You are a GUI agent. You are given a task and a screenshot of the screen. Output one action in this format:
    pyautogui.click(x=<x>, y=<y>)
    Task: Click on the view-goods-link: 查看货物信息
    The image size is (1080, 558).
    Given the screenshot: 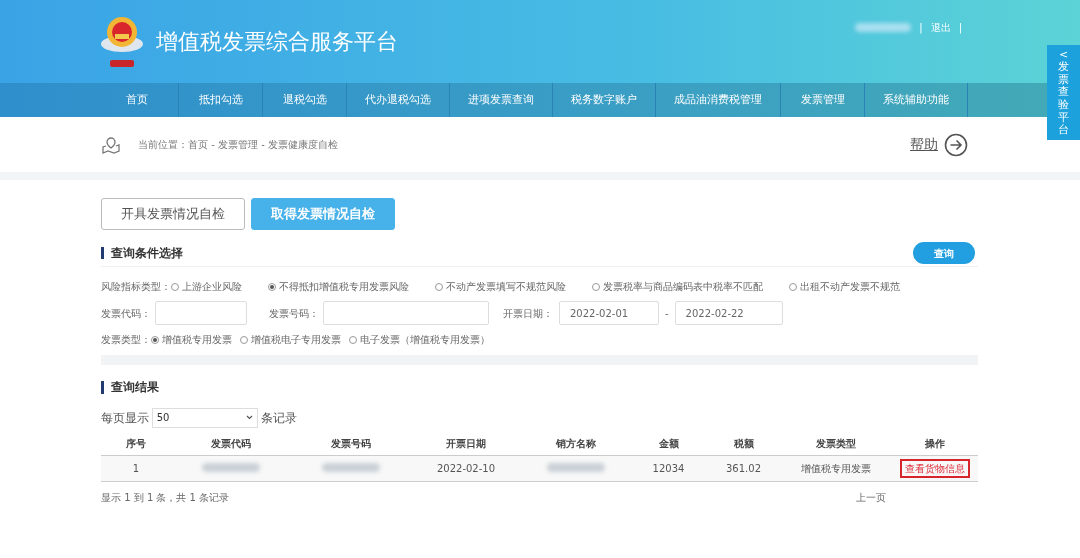 What is the action you would take?
    pyautogui.click(x=934, y=469)
    